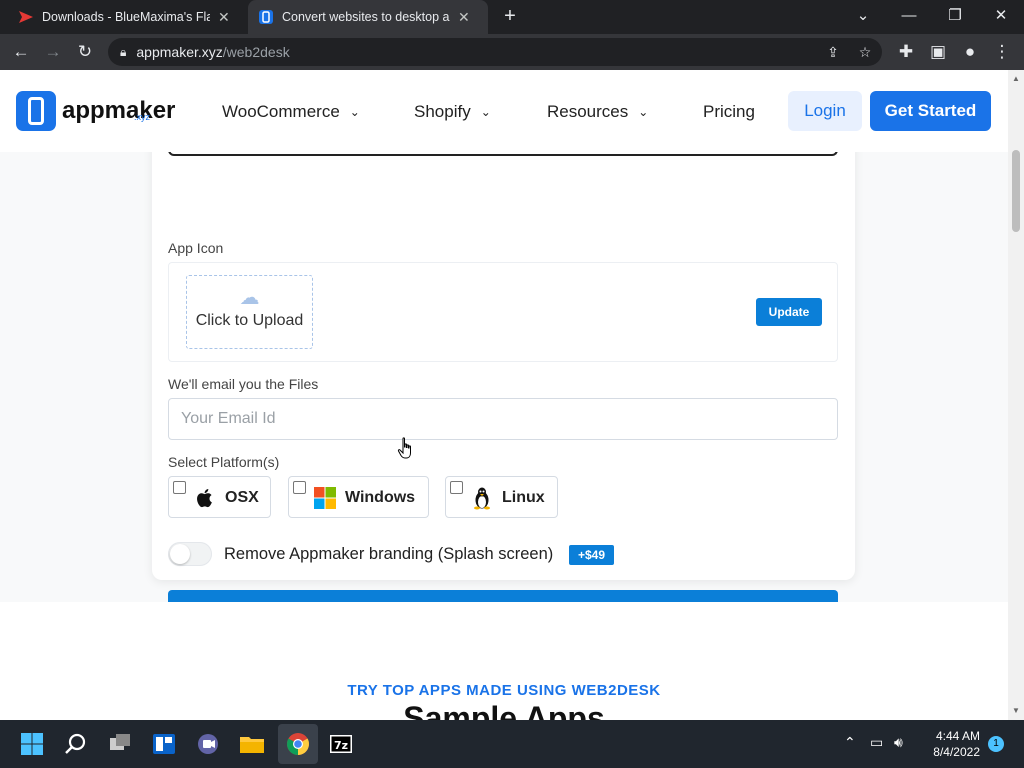 The width and height of the screenshot is (1024, 768). I want to click on search-icon, so click(76, 744).